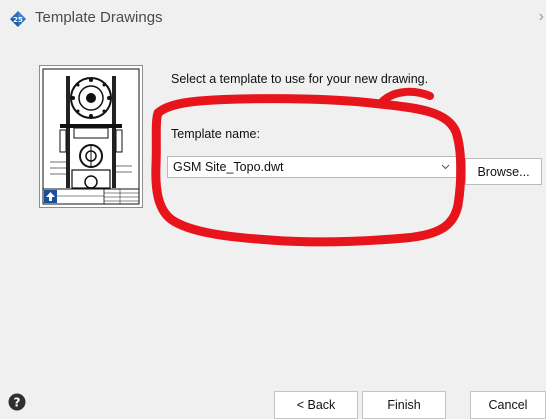 The image size is (546, 419). Describe the element at coordinates (228, 167) in the screenshot. I see `template-name-value: GSM Site_Topo.dwt` at that location.